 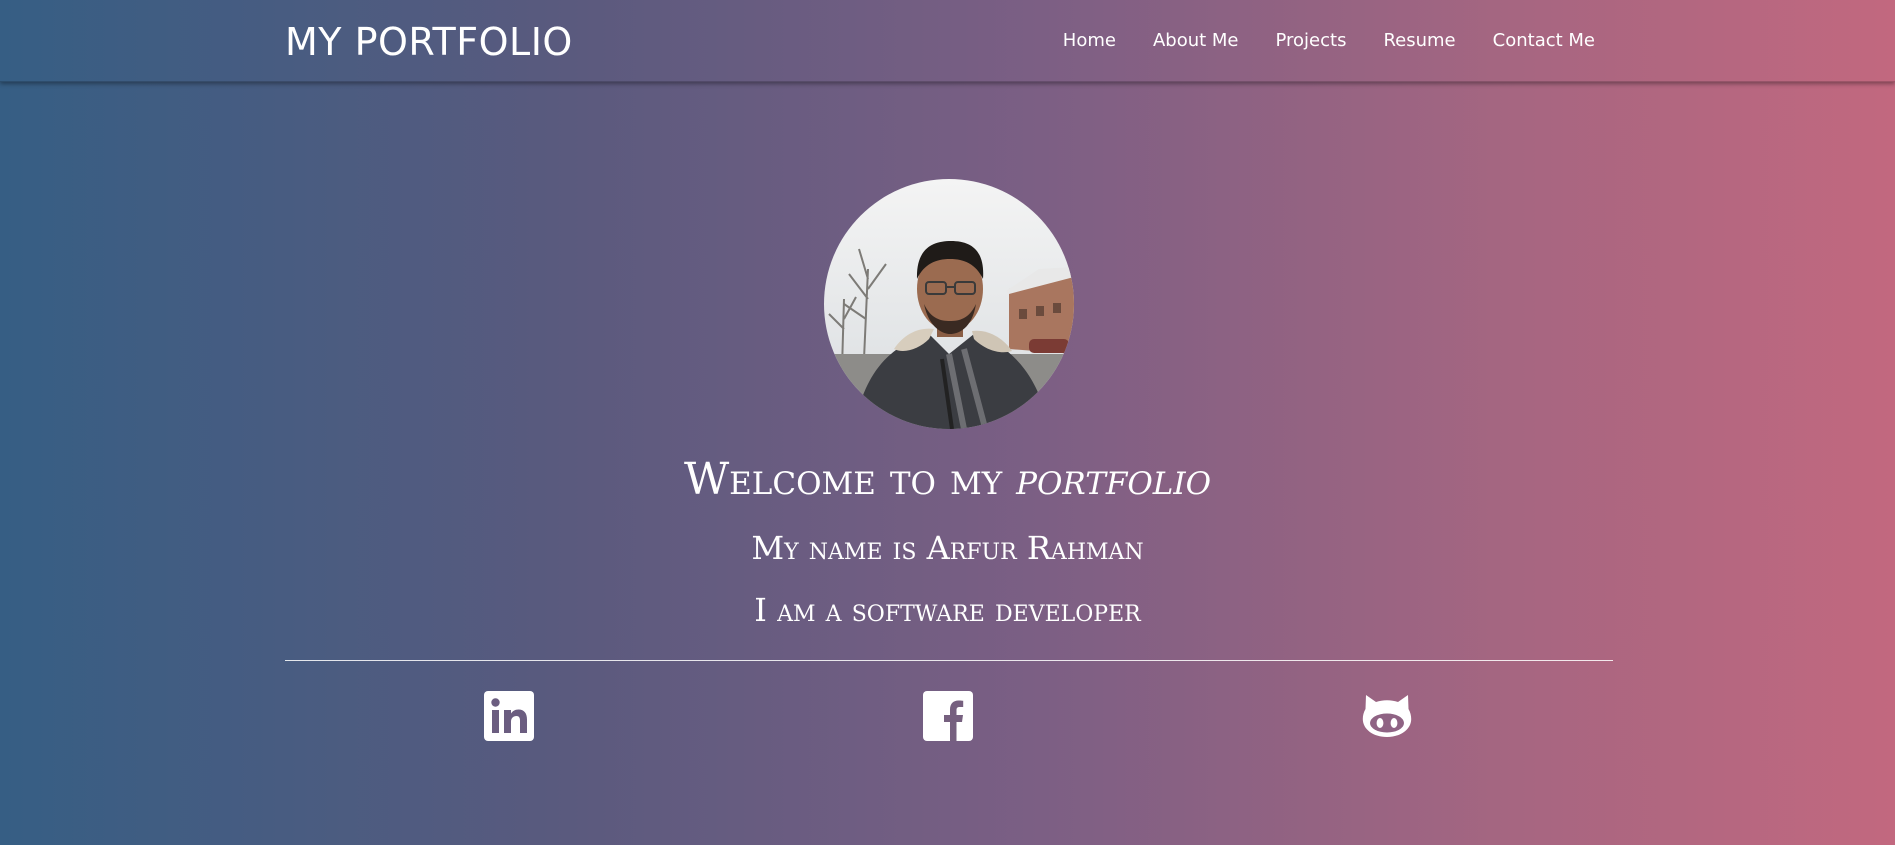 I want to click on welcome-heading: Welcome to my portfolio, so click(x=947, y=480).